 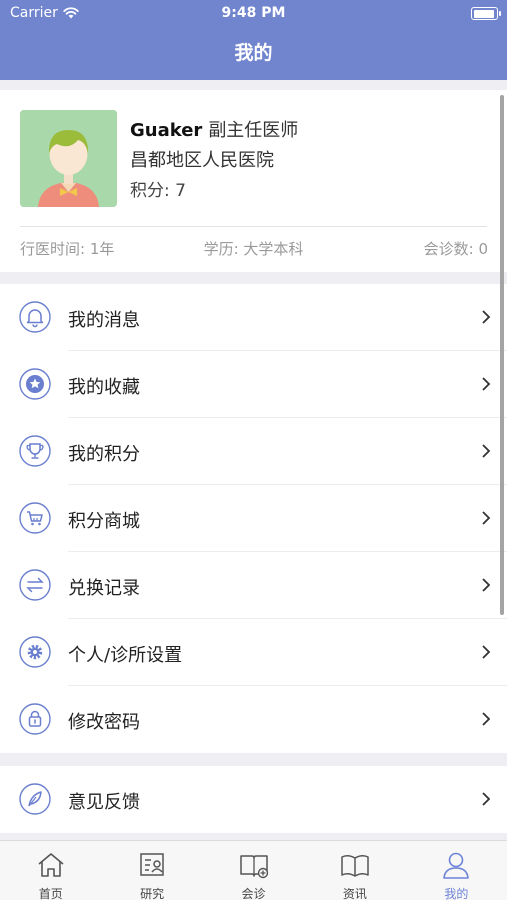 I want to click on menu-item-label: 意见反馈, so click(x=104, y=802).